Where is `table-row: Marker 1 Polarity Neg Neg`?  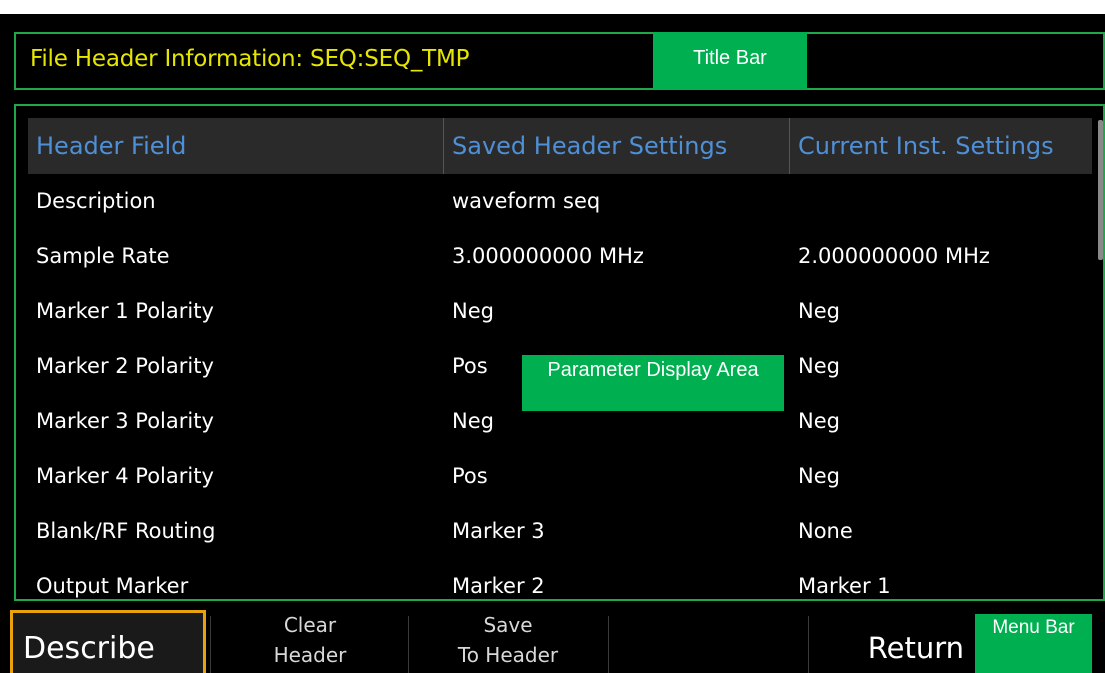 table-row: Marker 1 Polarity Neg Neg is located at coordinates (560, 311).